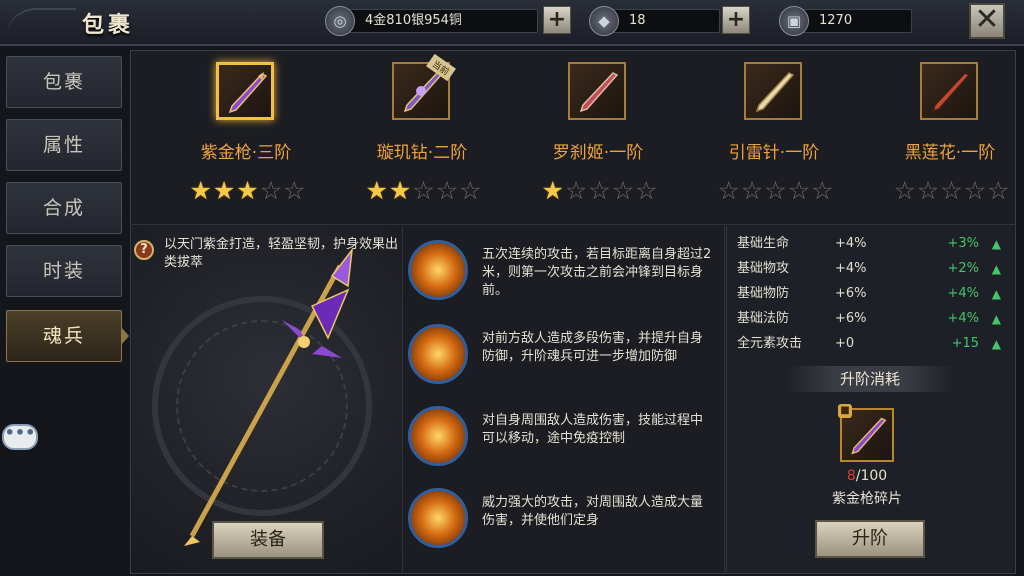  Describe the element at coordinates (763, 268) in the screenshot. I see `stat-name: 基础物攻` at that location.